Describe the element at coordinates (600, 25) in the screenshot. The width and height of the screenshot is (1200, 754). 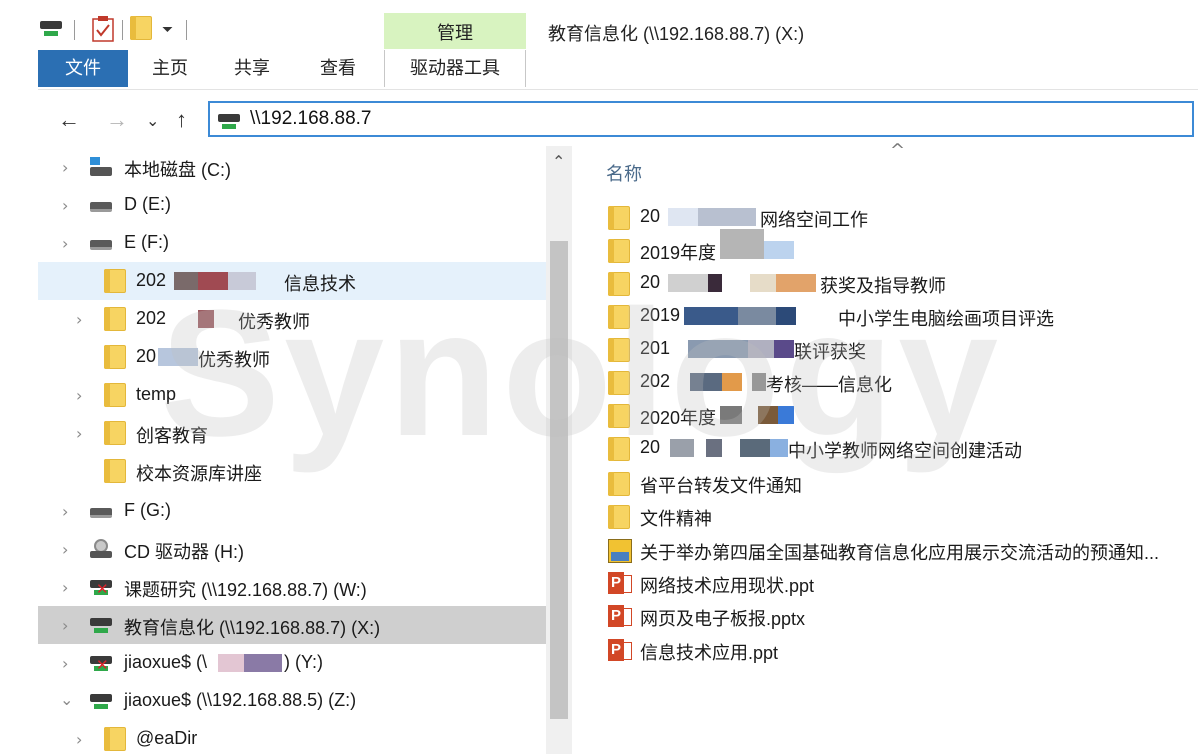
I see `title-bar: ⏷ 教育信息化 (\\192.168.88.7) (X:)` at that location.